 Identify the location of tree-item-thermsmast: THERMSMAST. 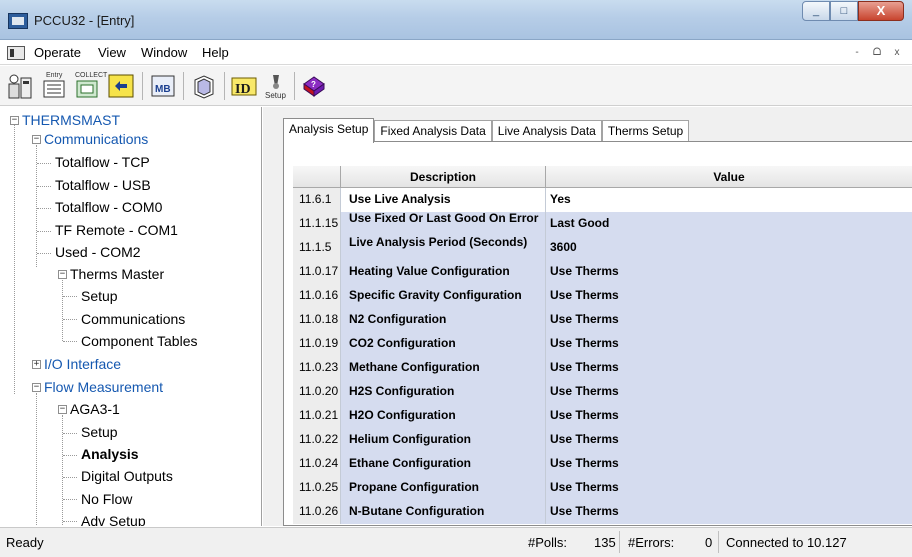
(71, 120).